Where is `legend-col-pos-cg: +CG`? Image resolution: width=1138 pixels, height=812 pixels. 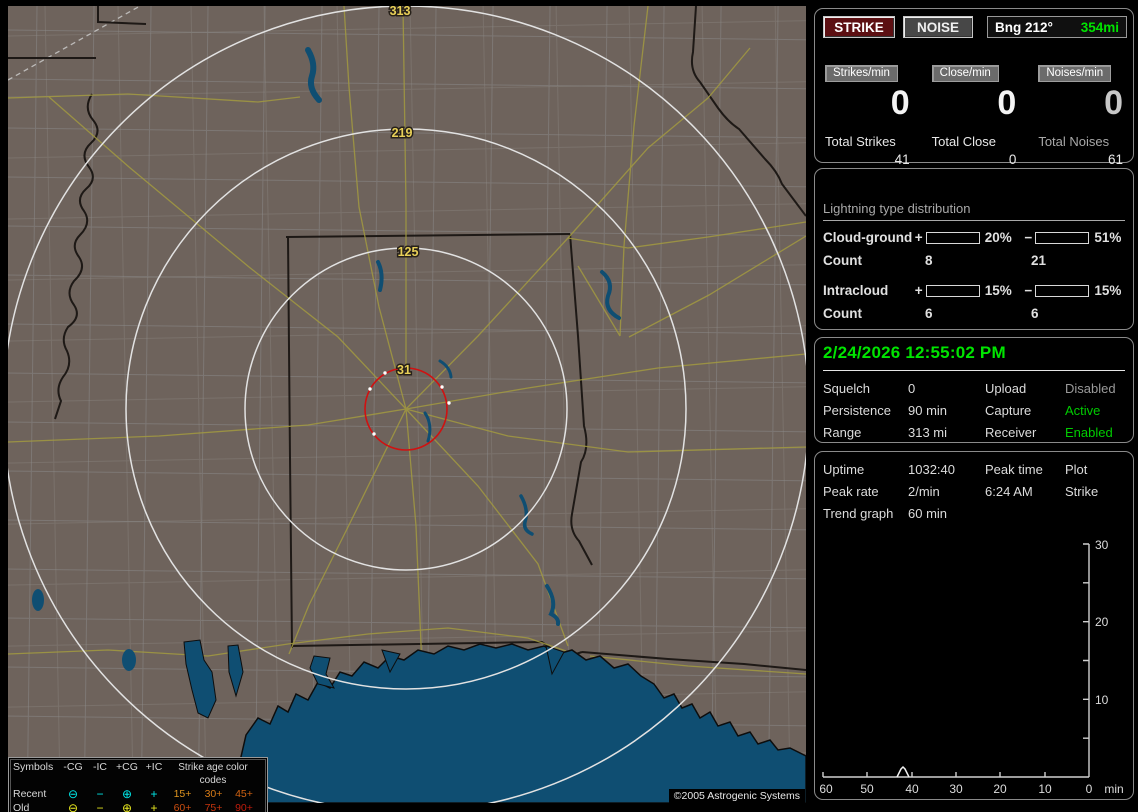 legend-col-pos-cg: +CG is located at coordinates (127, 767).